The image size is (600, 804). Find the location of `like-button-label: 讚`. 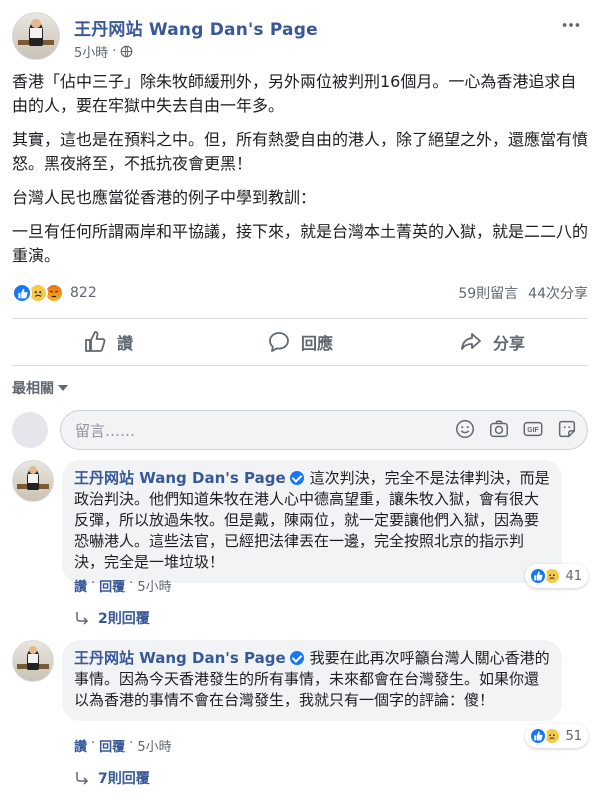

like-button-label: 讚 is located at coordinates (124, 343).